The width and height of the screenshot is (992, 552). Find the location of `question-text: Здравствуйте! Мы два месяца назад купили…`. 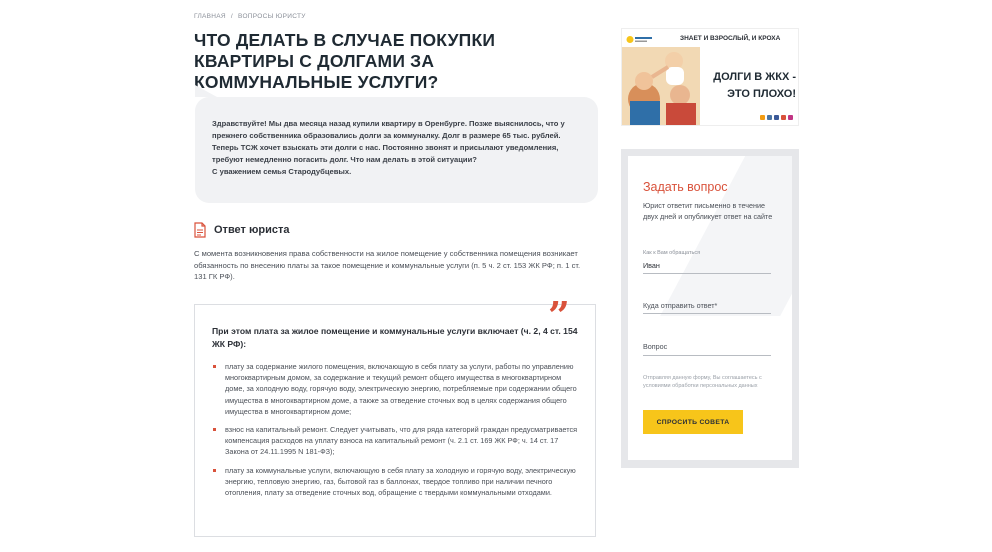

question-text: Здравствуйте! Мы два месяца назад купили… is located at coordinates (388, 141).